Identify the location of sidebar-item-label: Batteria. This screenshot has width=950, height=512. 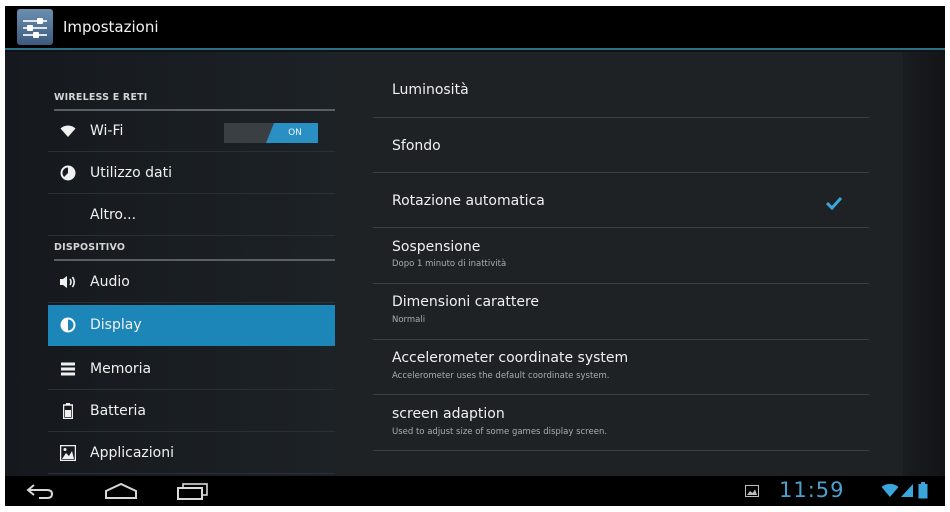
(118, 411).